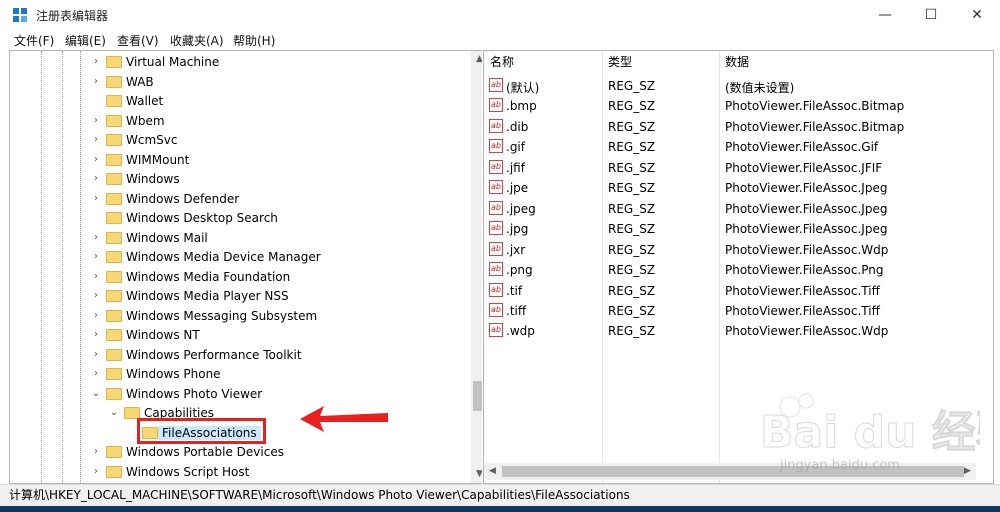  I want to click on tree-item-label: Windows Media Player NSS, so click(207, 296).